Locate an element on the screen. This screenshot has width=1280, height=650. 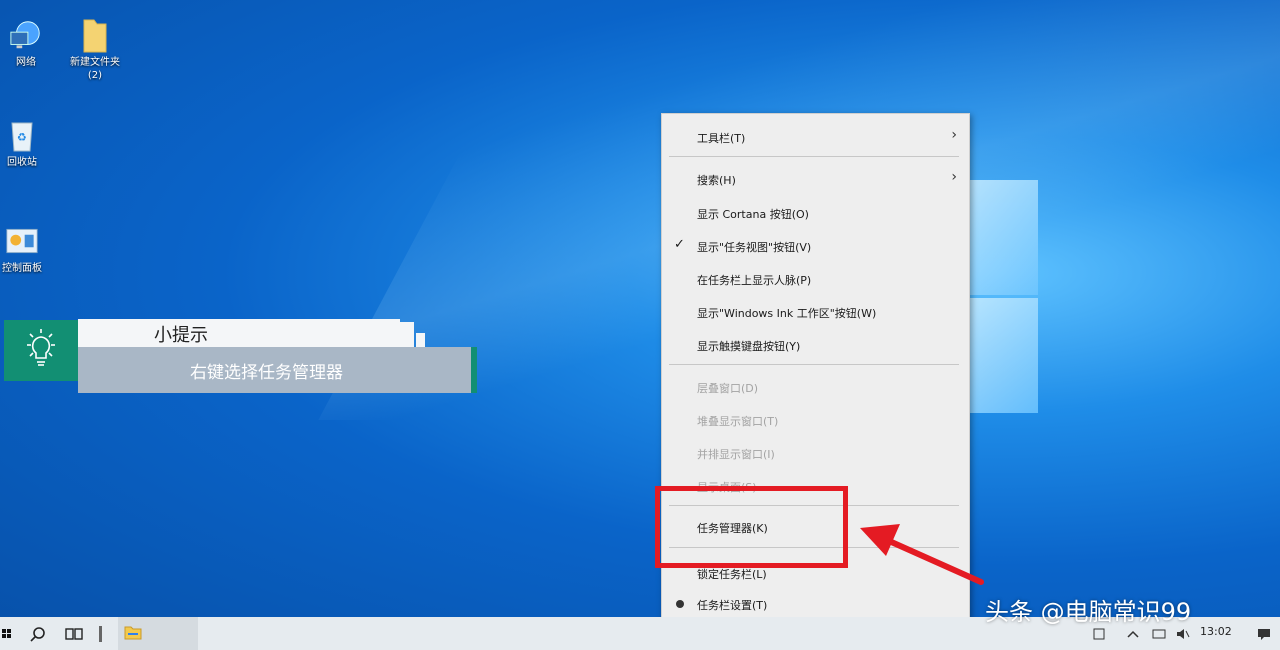
desktop-icon-control-panel: 控制面板 is located at coordinates (27, 249).